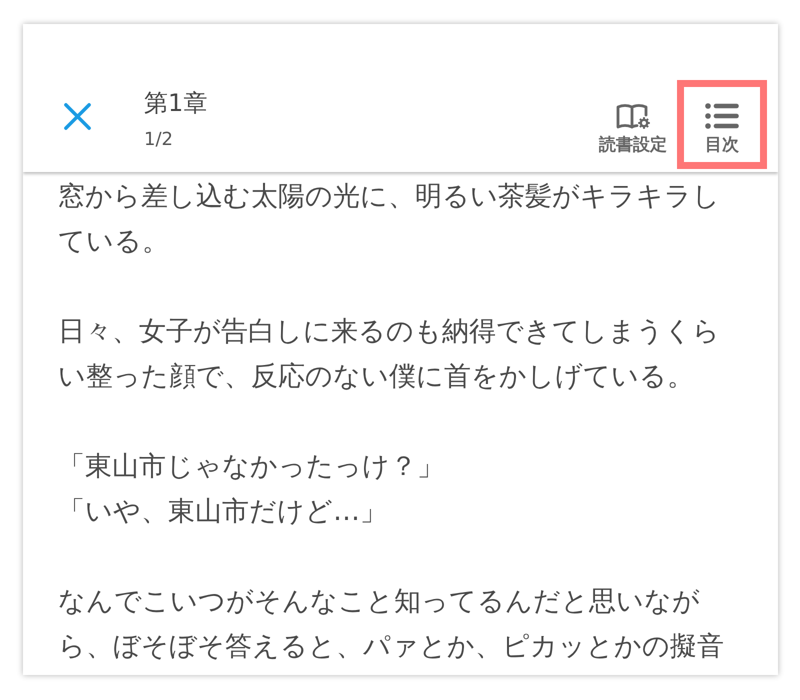 This screenshot has height=700, width=800. What do you see at coordinates (223, 512) in the screenshot?
I see `story-paragraph: 「いや、東山市だけど…」` at bounding box center [223, 512].